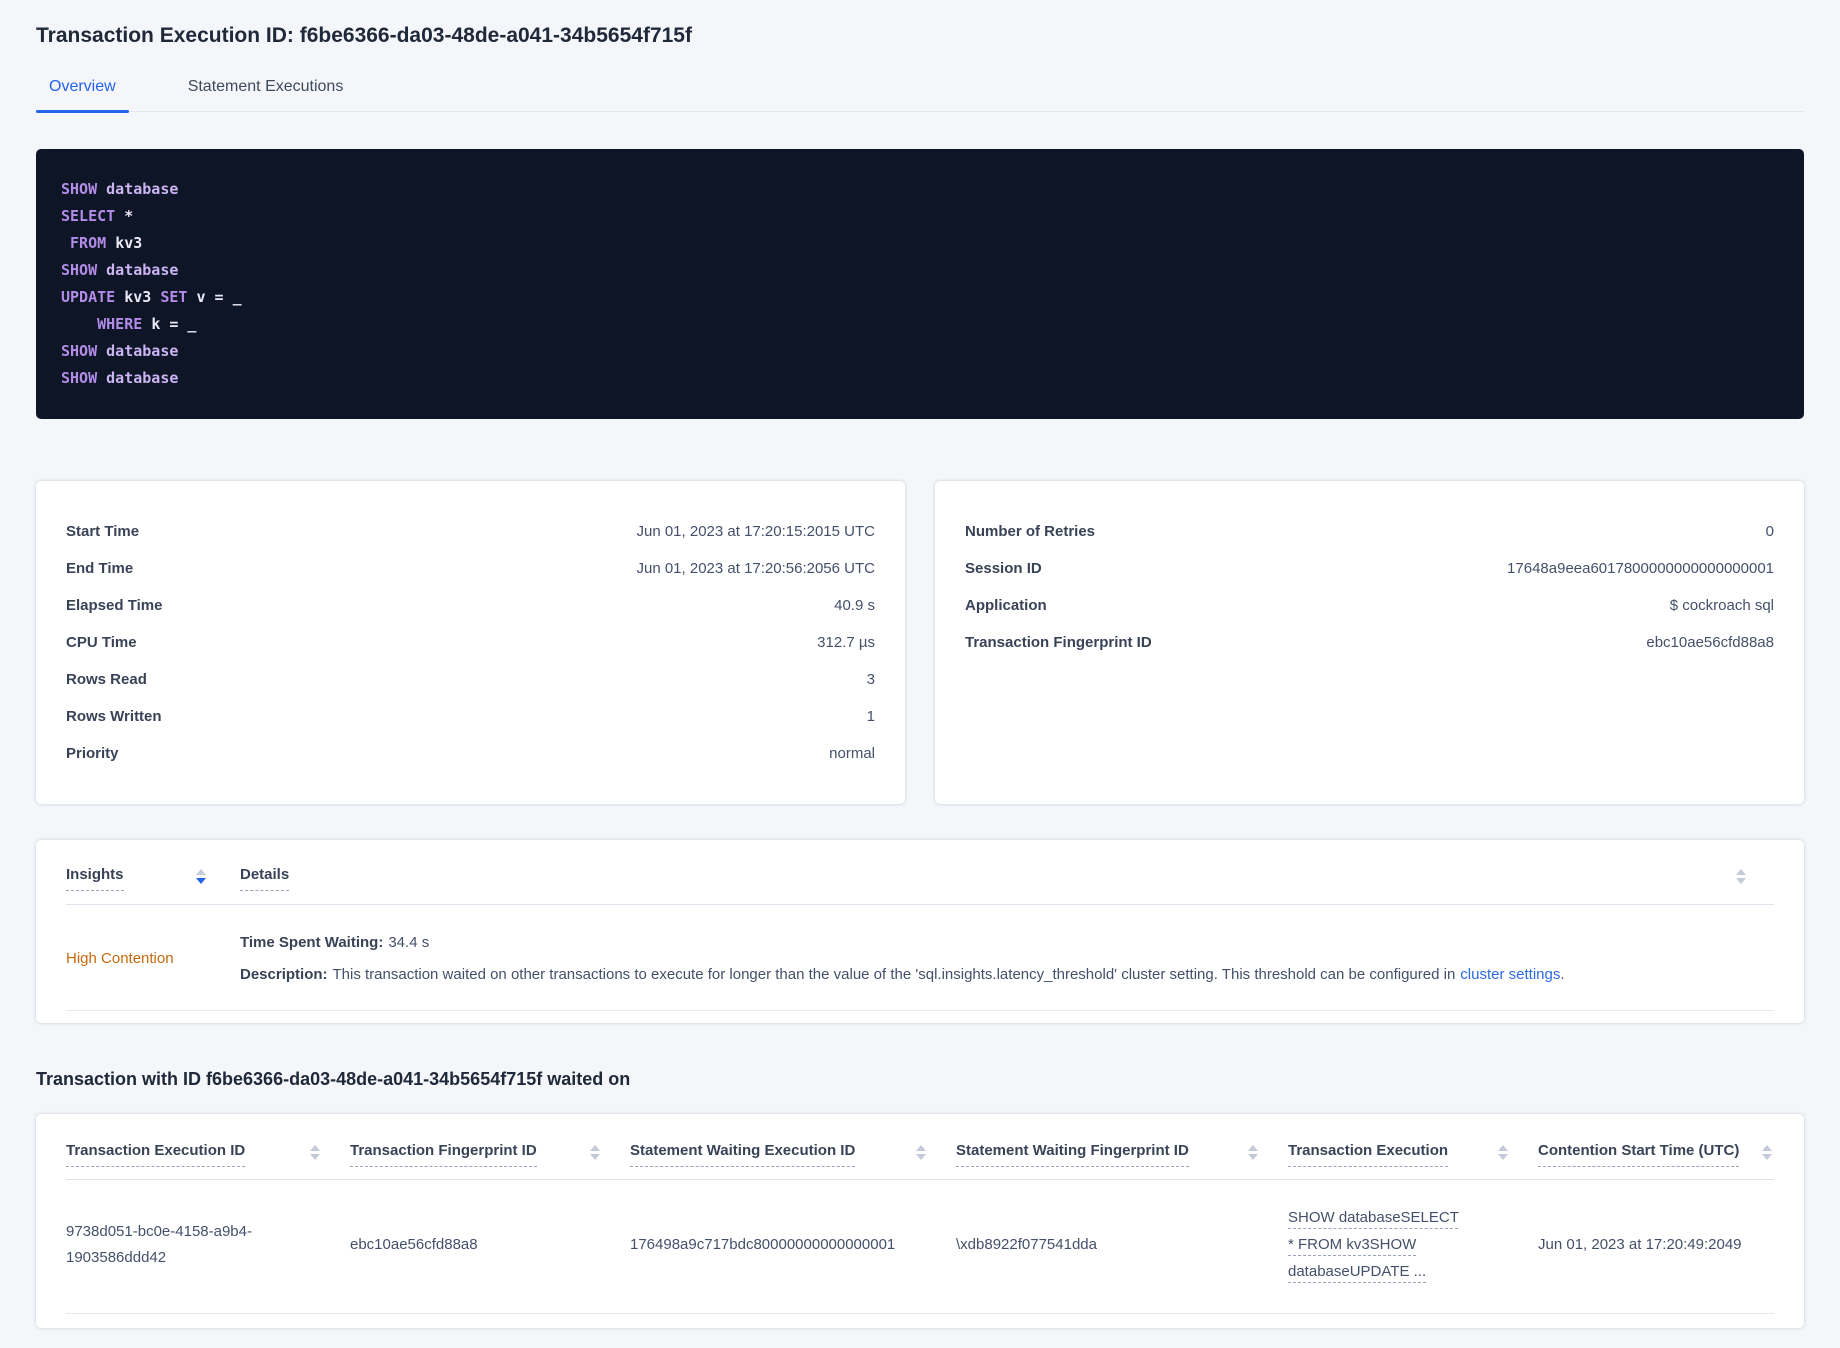 This screenshot has height=1348, width=1840. Describe the element at coordinates (763, 1244) in the screenshot. I see `cell-statement-waiting-execution-id: 176498a9c717bdc80000000000000001` at that location.